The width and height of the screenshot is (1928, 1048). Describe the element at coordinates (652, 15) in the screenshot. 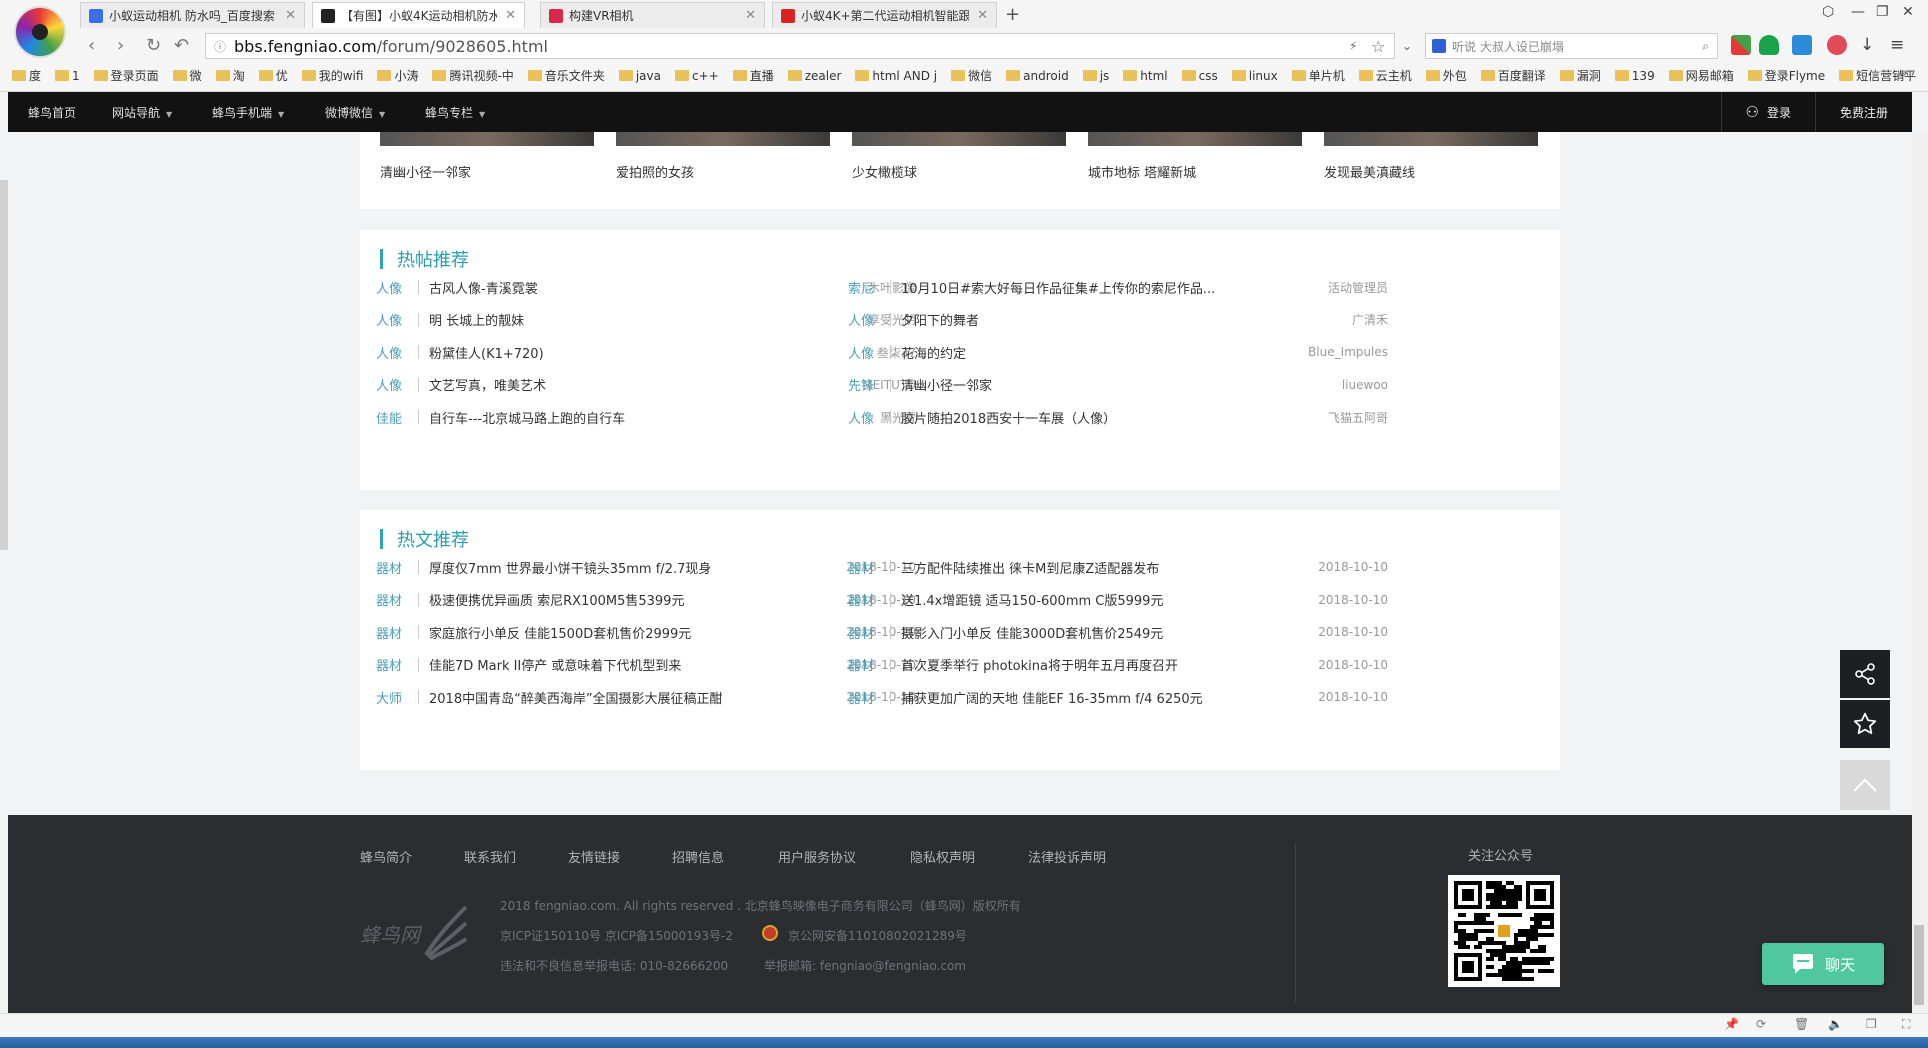

I see `tab-3: 构建VR相机 ✕` at that location.